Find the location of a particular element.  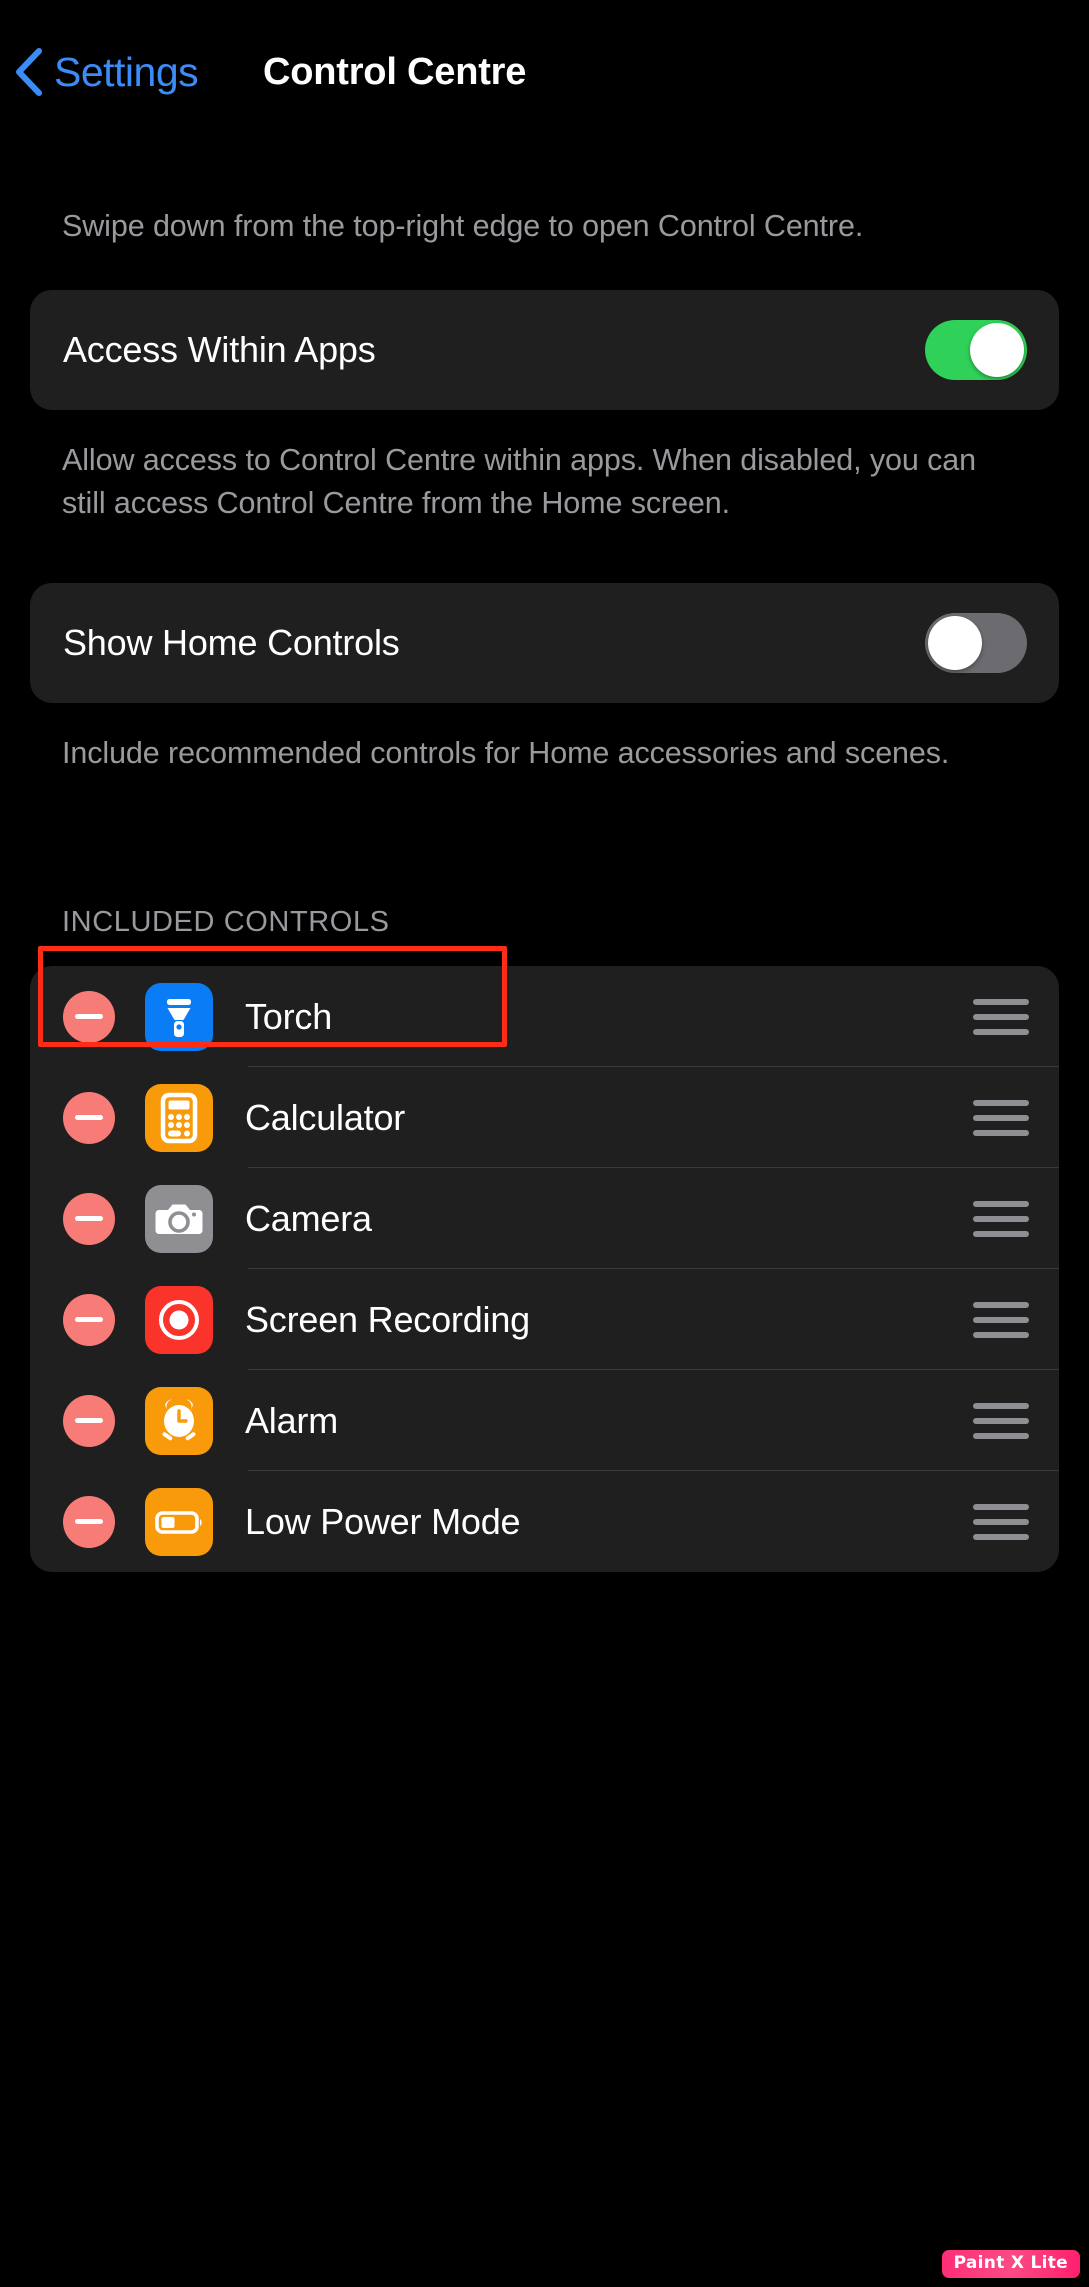

control-row-torch: Torch is located at coordinates (544, 1016).